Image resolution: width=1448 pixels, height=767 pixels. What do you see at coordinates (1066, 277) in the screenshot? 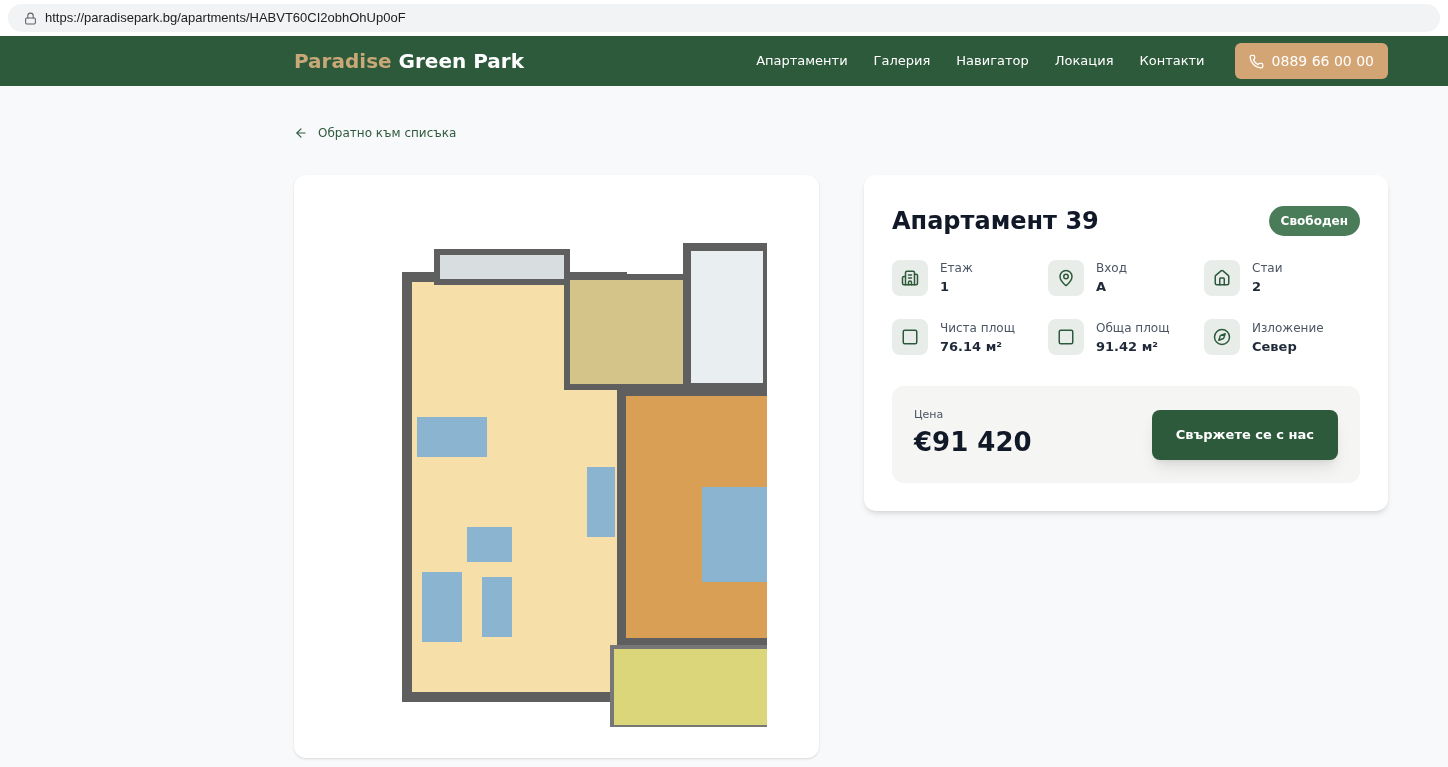
I see `map-pin-icon` at bounding box center [1066, 277].